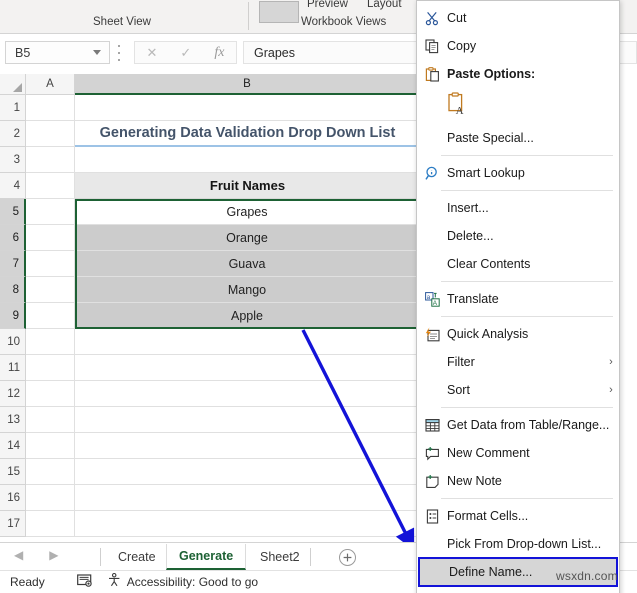  Describe the element at coordinates (13, 264) in the screenshot. I see `row-header-7: 7` at that location.